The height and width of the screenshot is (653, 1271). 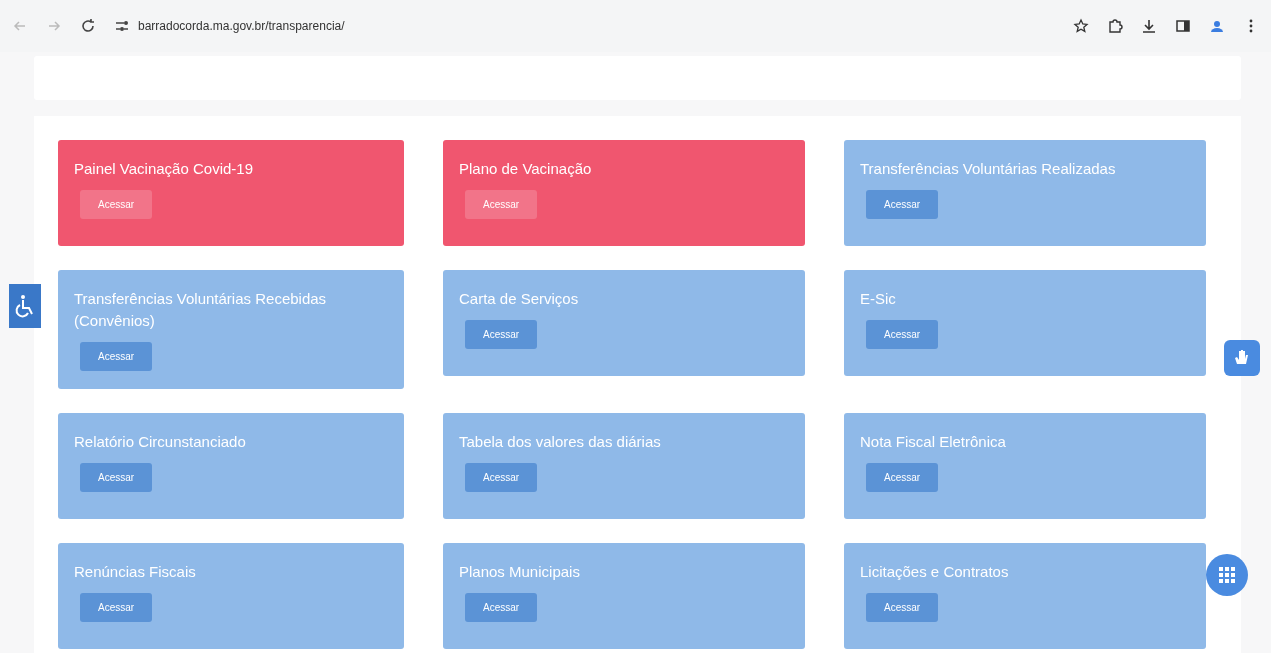 I want to click on card-title: E-Sic, so click(x=878, y=299).